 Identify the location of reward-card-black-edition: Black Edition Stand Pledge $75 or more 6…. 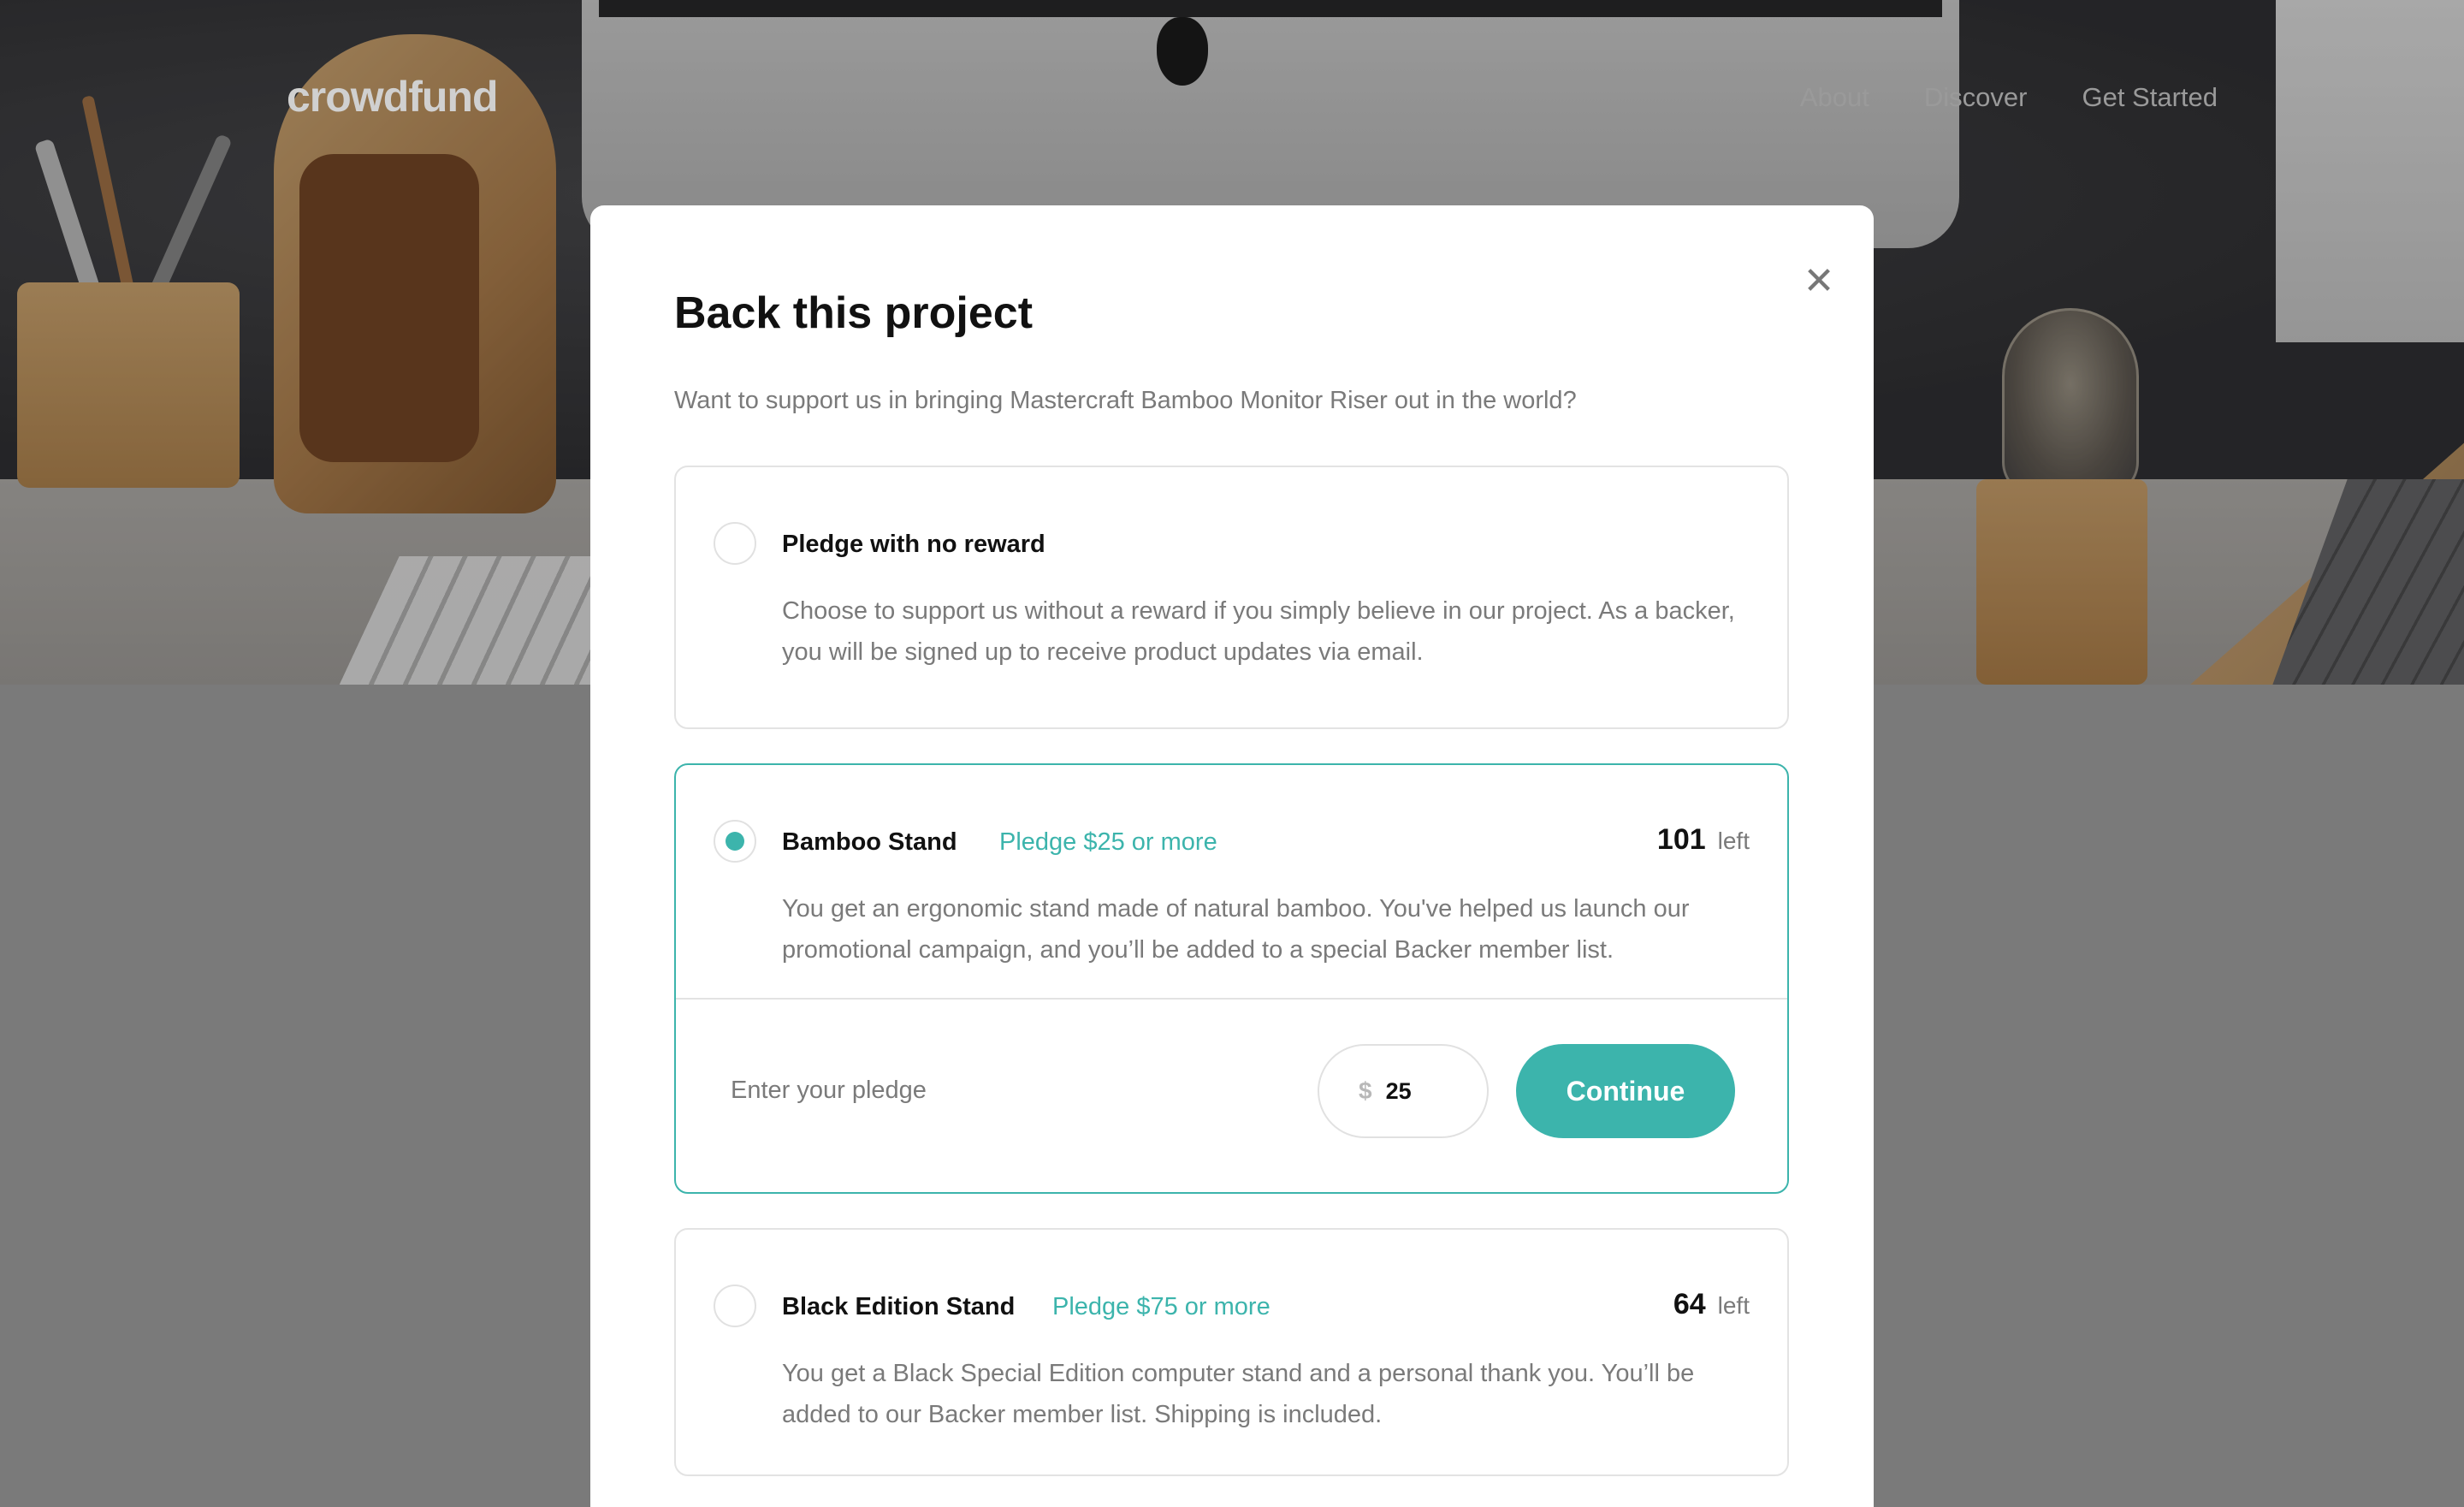
(1231, 1352).